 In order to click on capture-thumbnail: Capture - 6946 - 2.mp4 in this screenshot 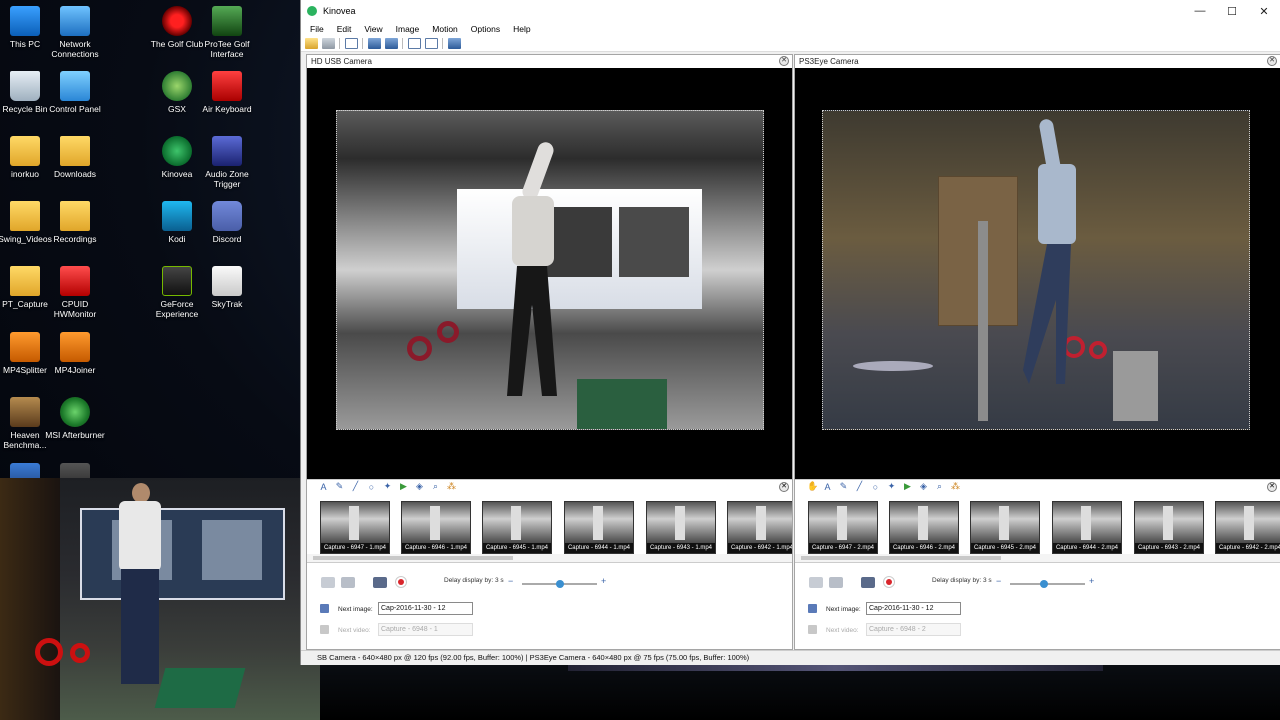, I will do `click(924, 527)`.